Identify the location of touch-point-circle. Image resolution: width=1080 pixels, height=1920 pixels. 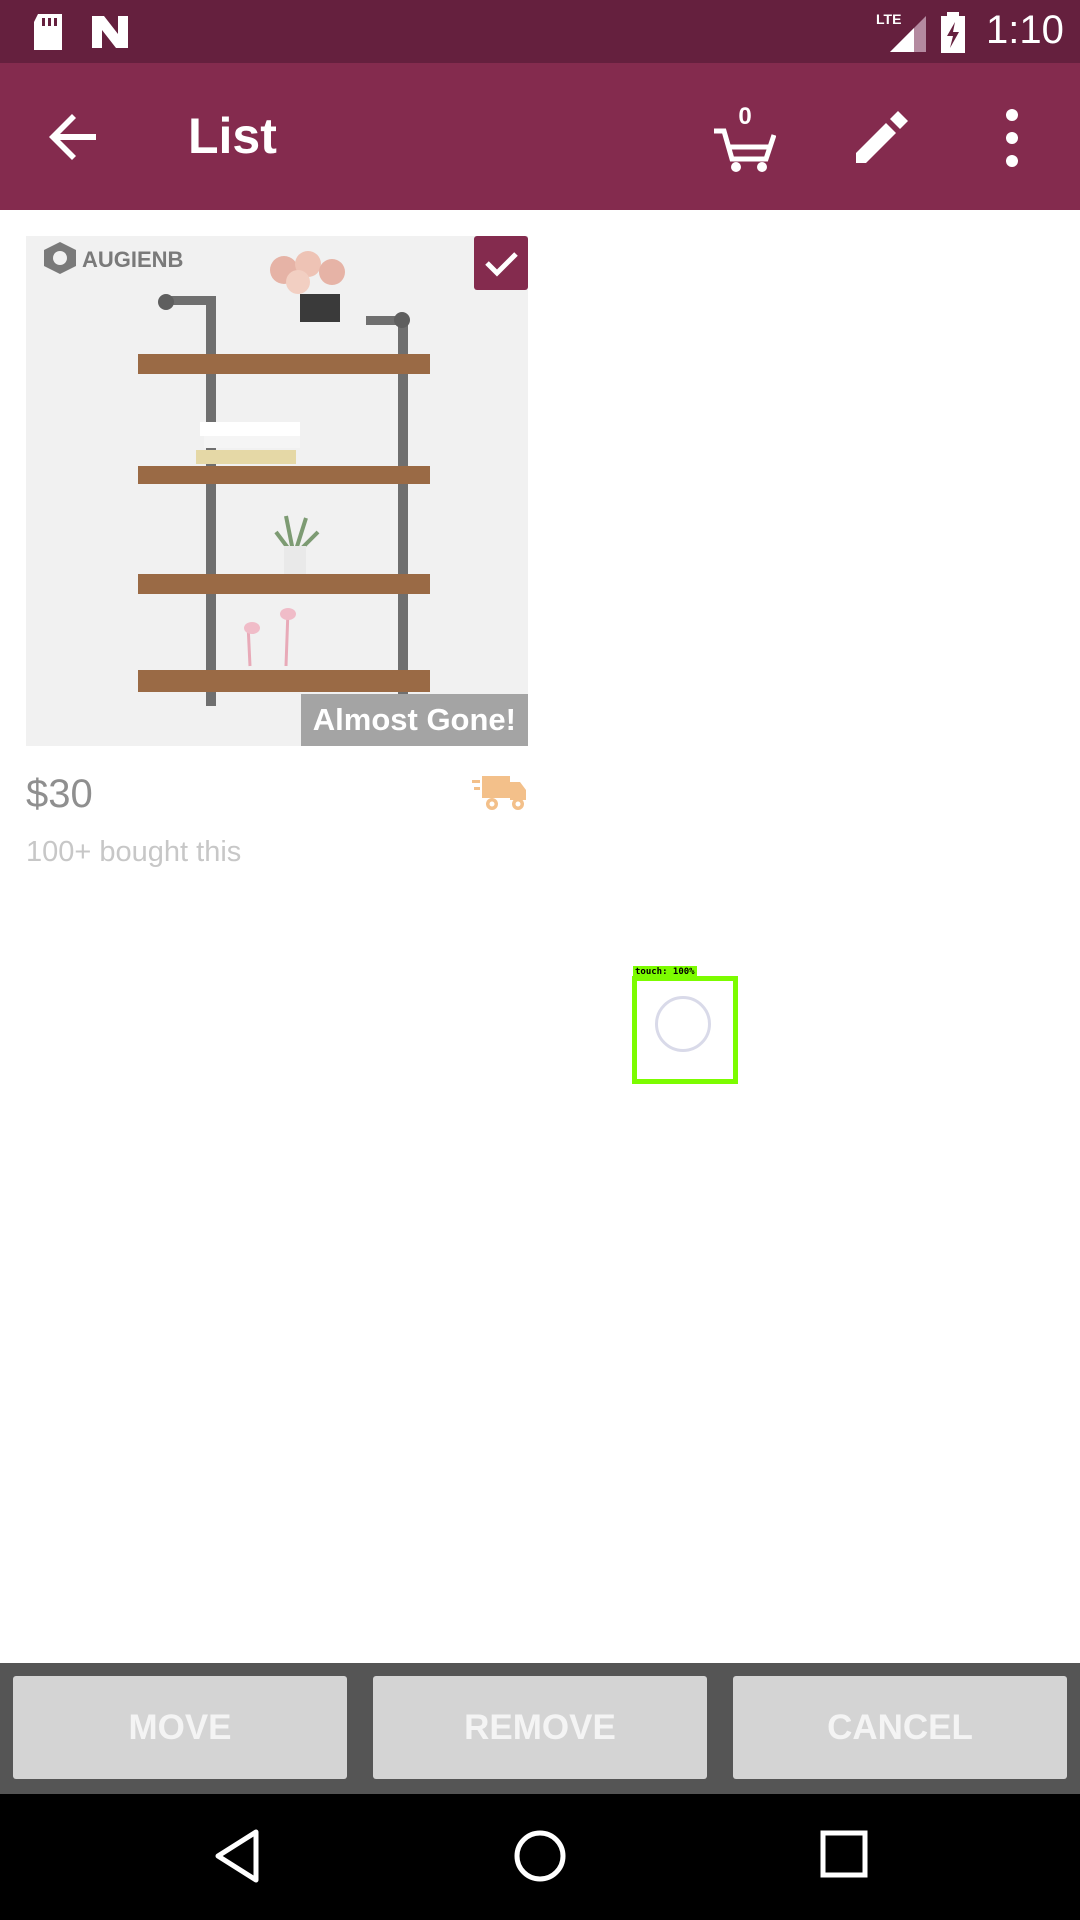
(683, 1024).